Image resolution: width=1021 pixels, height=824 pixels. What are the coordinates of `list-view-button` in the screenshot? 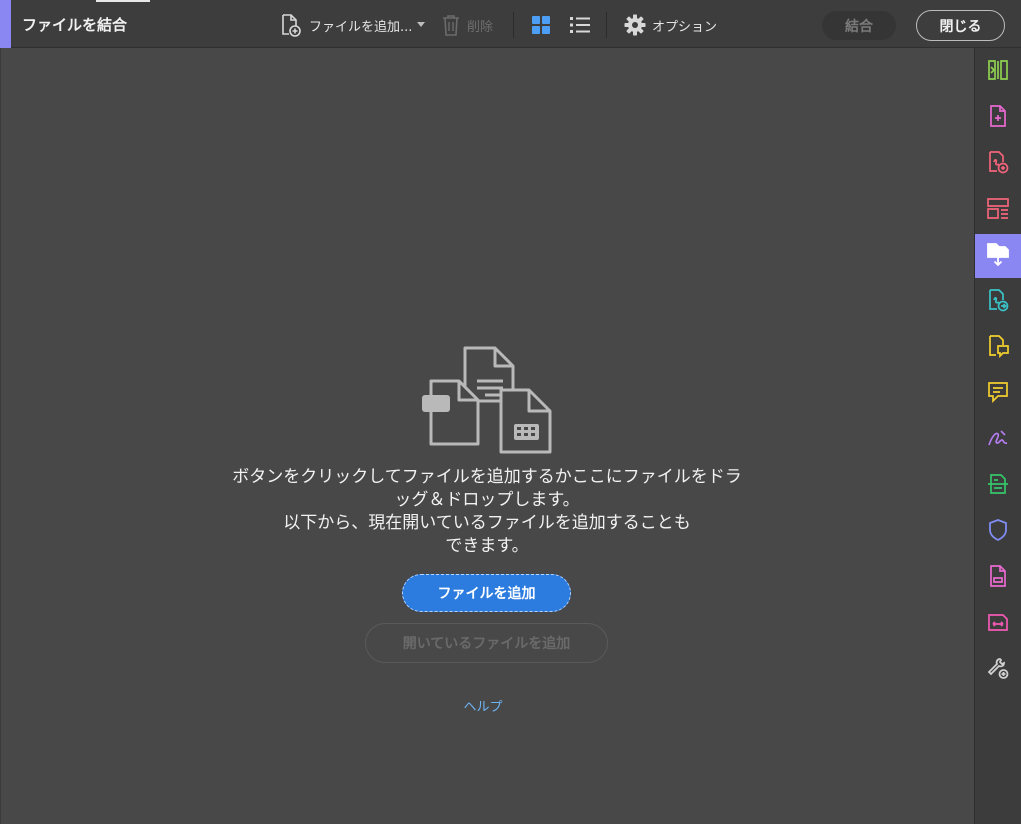 It's located at (580, 25).